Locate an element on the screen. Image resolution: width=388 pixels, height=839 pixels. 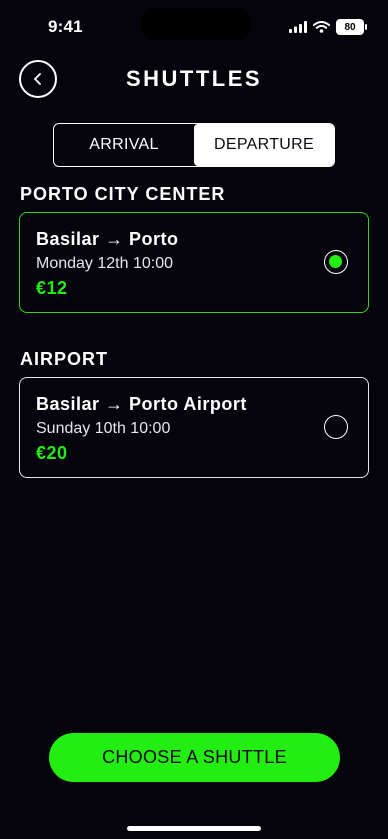
radio-button-selected is located at coordinates (336, 262).